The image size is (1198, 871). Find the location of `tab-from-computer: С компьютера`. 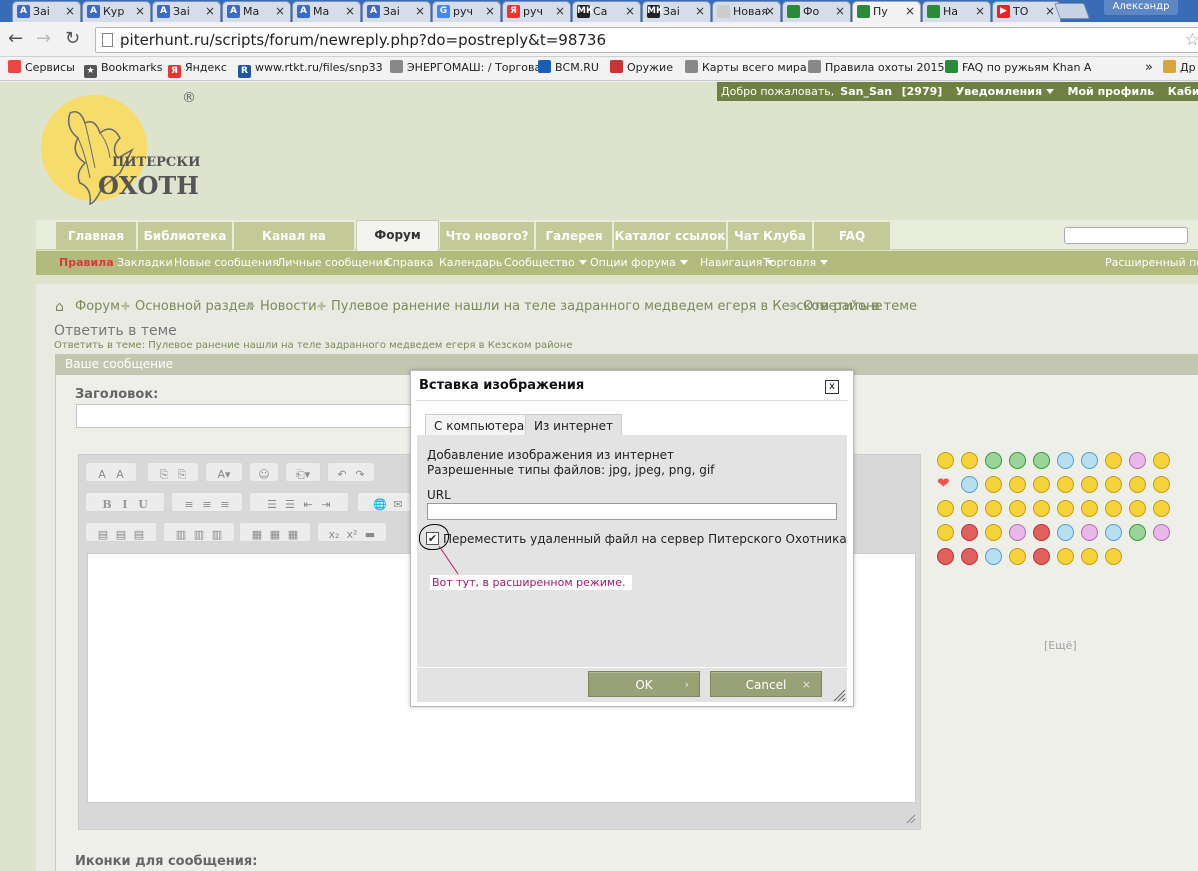

tab-from-computer: С компьютера is located at coordinates (479, 425).